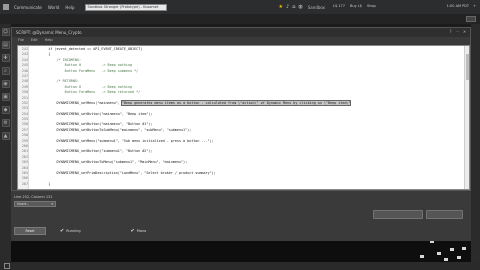 The image size is (480, 270). Describe the element at coordinates (240, 266) in the screenshot. I see `bottom-bar` at that location.